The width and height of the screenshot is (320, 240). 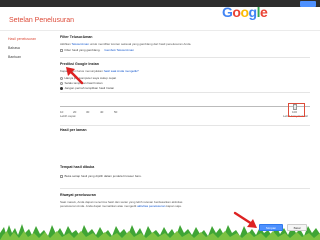 What do you see at coordinates (78, 195) in the screenshot?
I see `section-heading: Riwayat penelusuran` at bounding box center [78, 195].